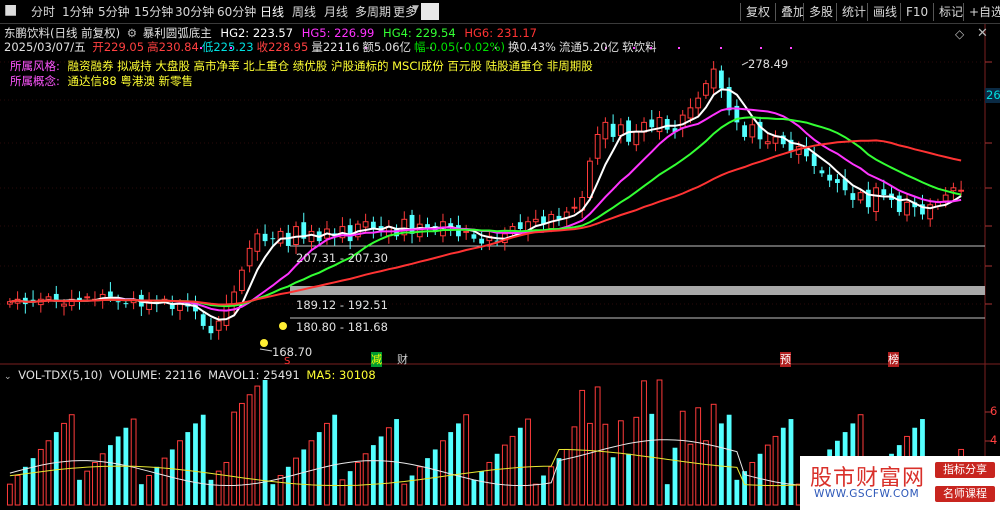 This screenshot has height=510, width=1000. Describe the element at coordinates (376, 359) in the screenshot. I see `marker-reduce: 减` at that location.